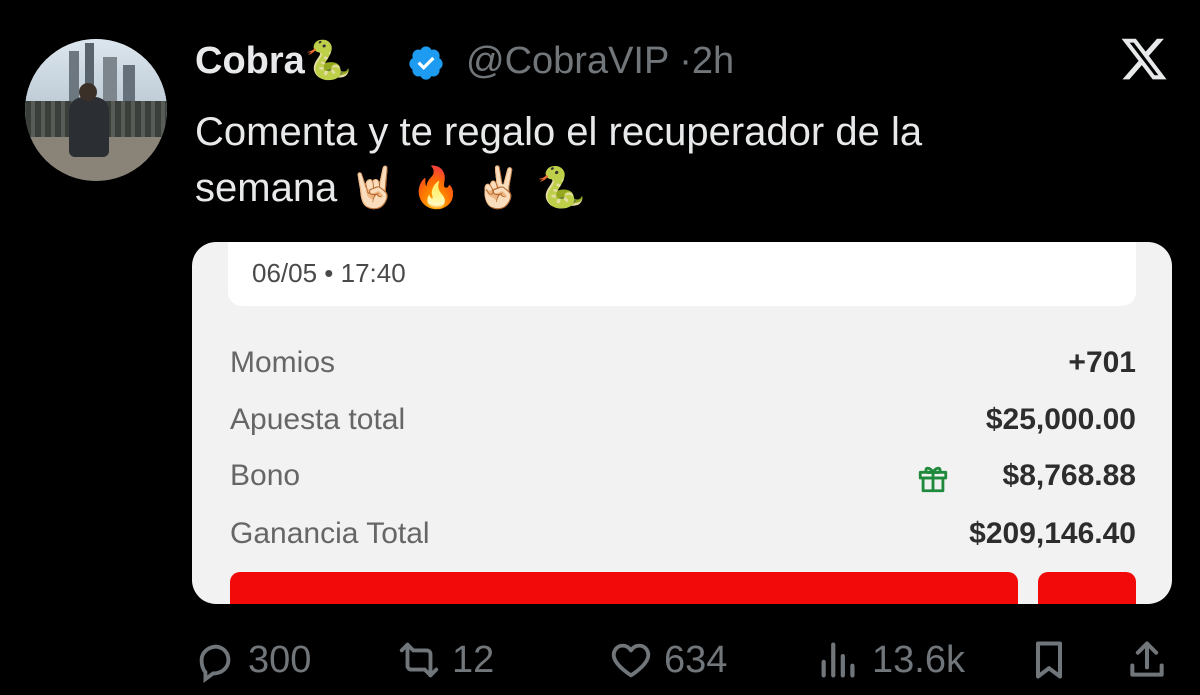 This screenshot has height=695, width=1200. I want to click on gift-icon, so click(933, 479).